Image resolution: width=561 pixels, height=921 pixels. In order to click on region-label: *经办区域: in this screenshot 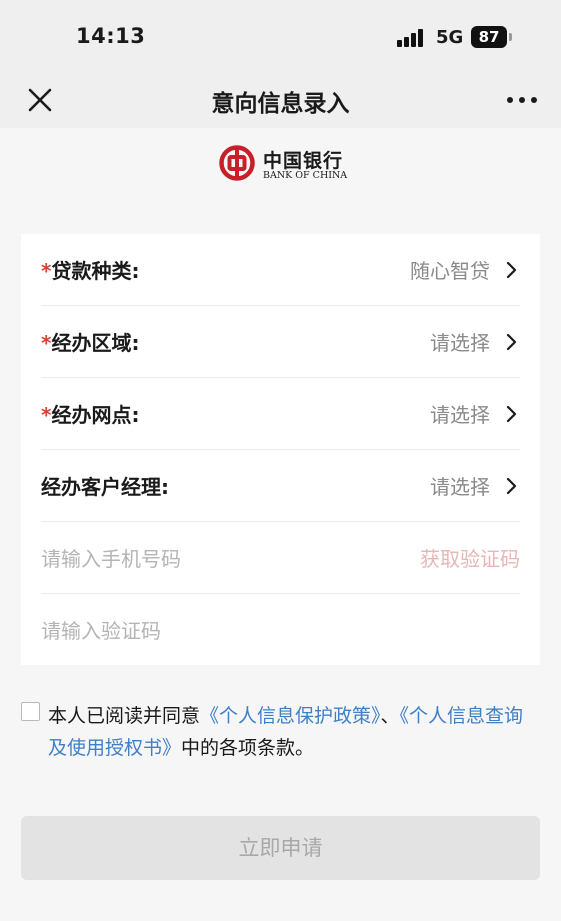, I will do `click(90, 341)`.